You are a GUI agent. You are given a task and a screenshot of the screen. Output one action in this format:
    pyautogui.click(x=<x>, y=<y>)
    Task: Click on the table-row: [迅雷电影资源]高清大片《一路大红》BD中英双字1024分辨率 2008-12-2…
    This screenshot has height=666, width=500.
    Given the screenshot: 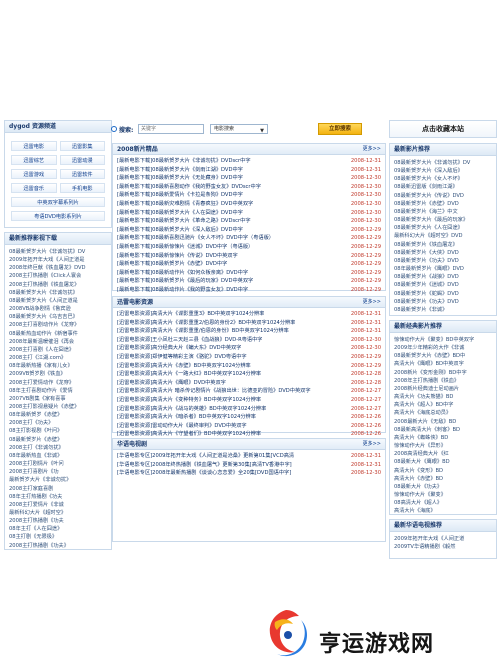 What is the action you would take?
    pyautogui.click(x=249, y=374)
    